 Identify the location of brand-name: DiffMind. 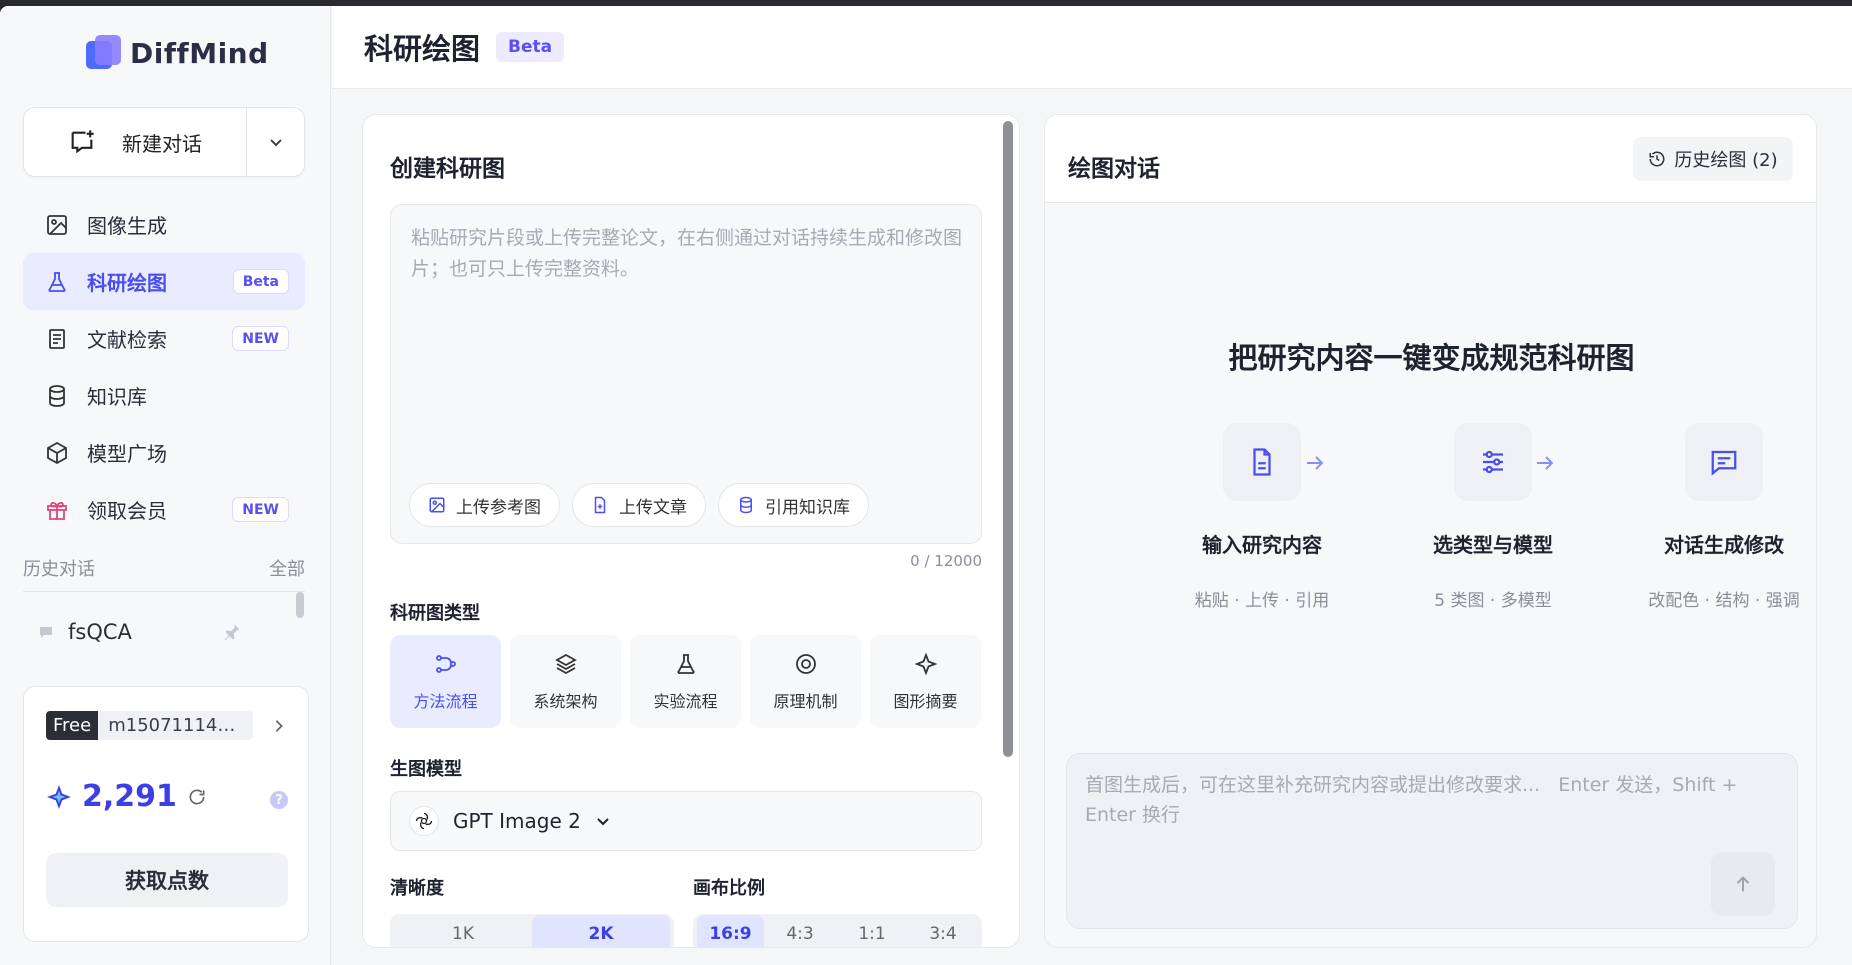
(199, 53).